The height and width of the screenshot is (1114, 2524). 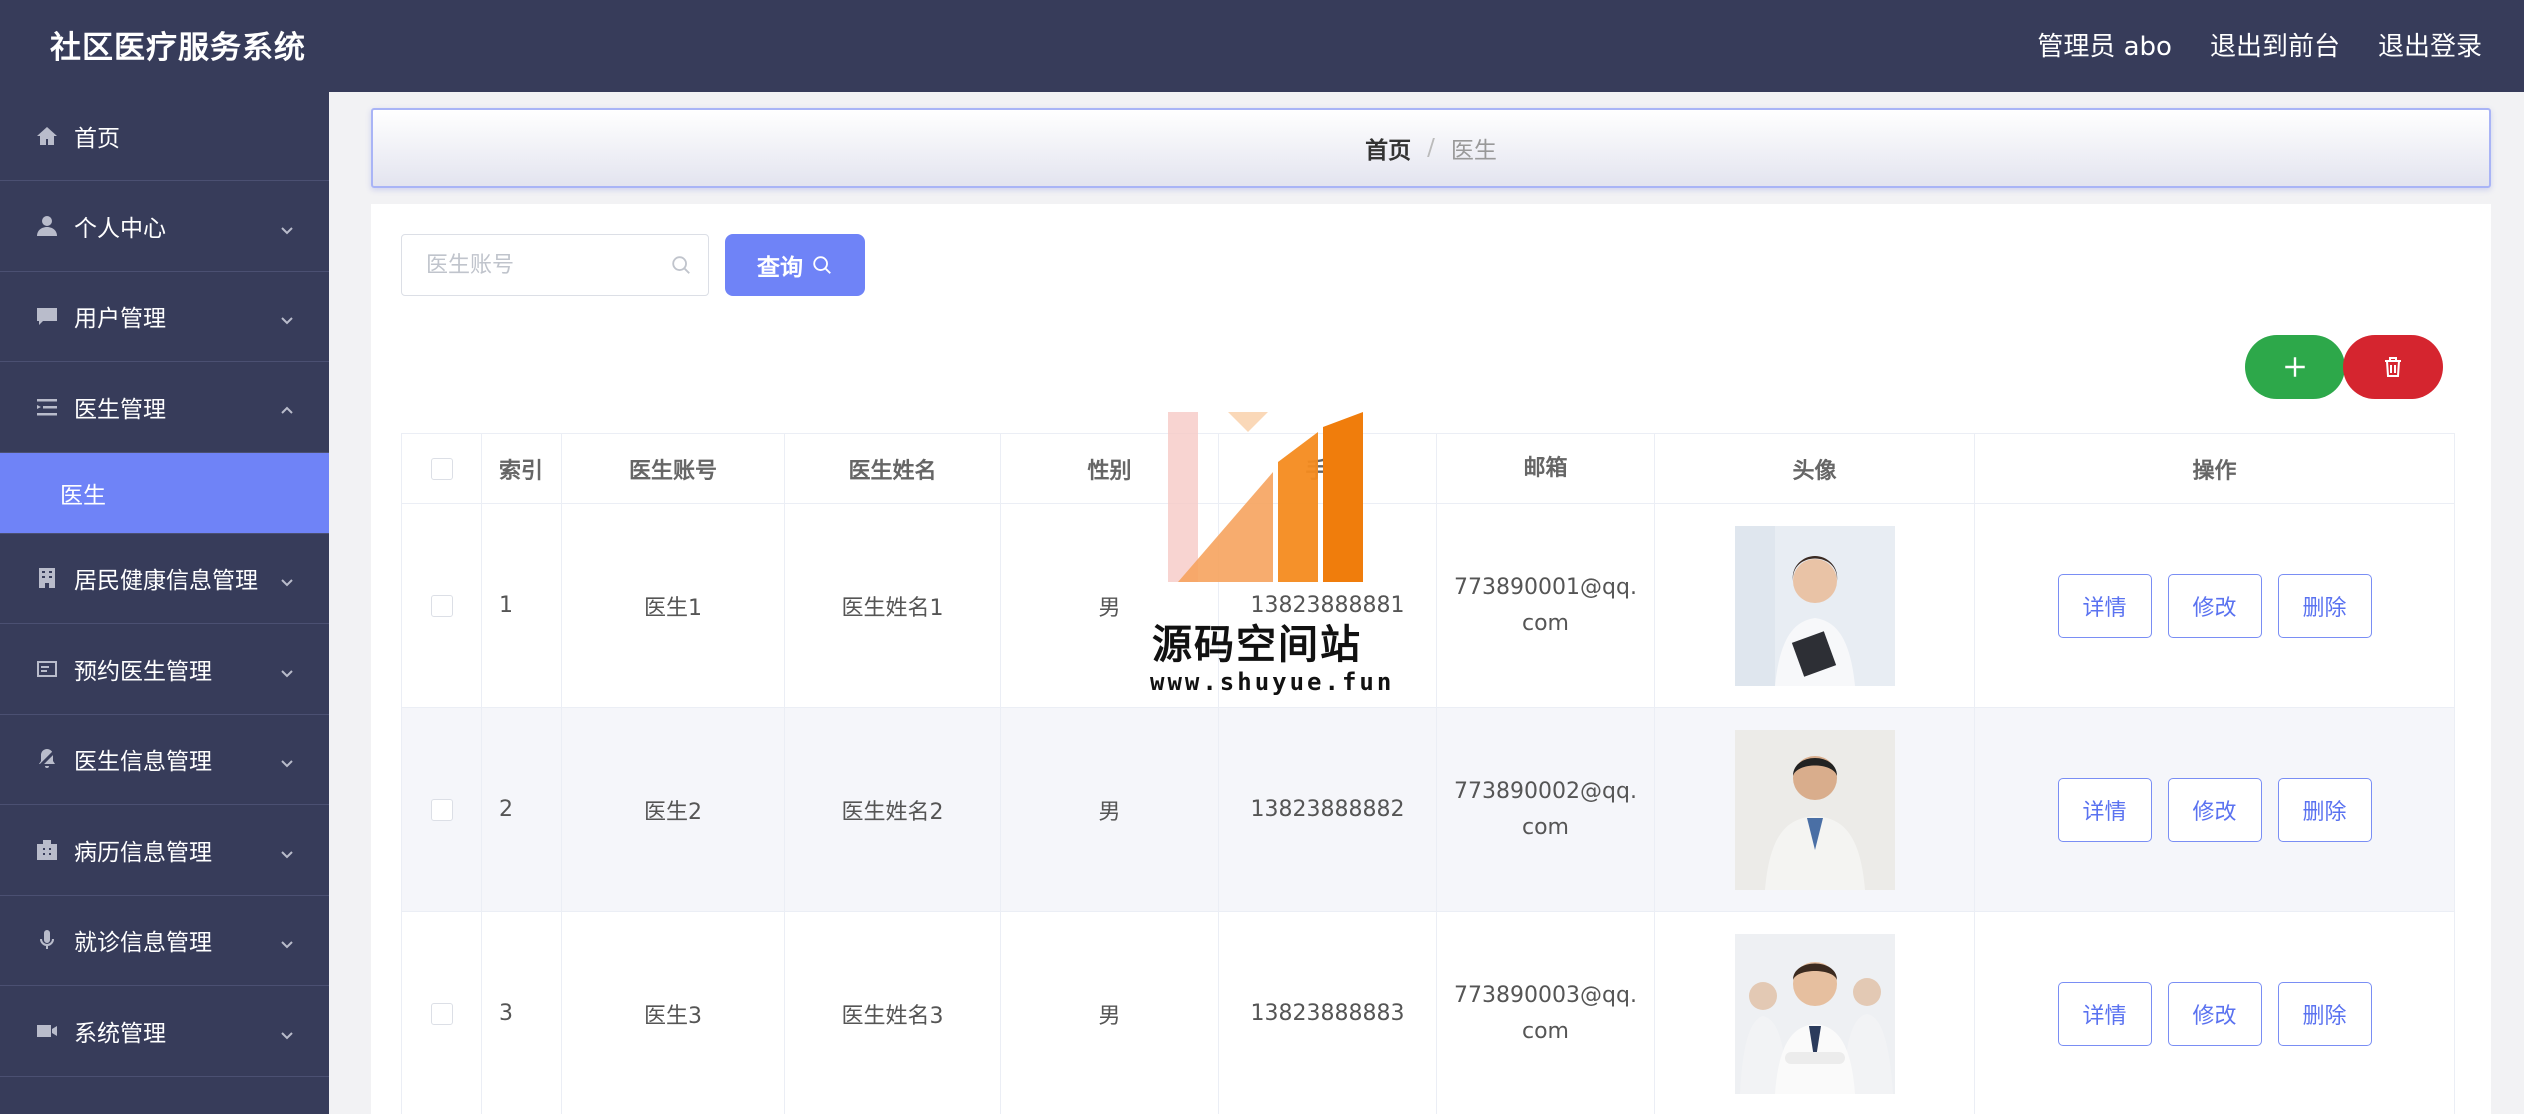 What do you see at coordinates (673, 1013) in the screenshot?
I see `account-cell: 医生3` at bounding box center [673, 1013].